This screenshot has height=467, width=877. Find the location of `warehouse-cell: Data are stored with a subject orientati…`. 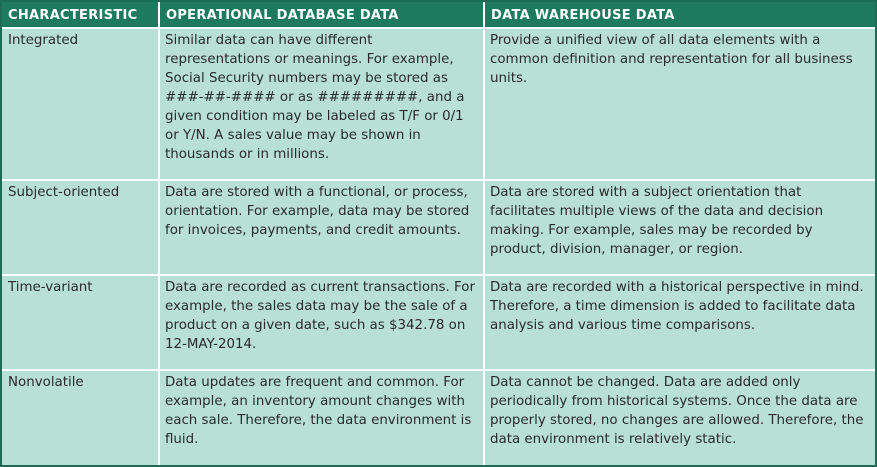

warehouse-cell: Data are stored with a subject orientati… is located at coordinates (679, 227).